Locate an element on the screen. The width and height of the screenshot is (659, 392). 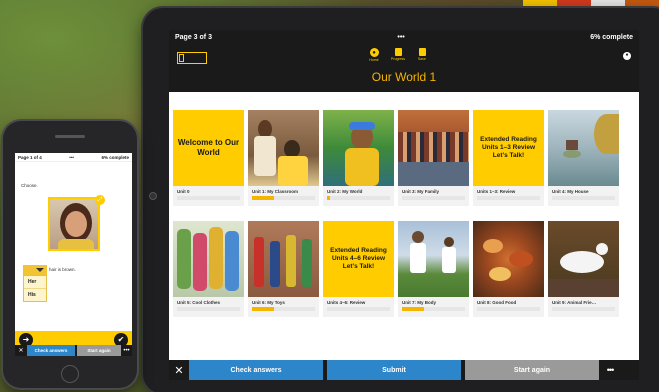
tablet-camera is located at coordinates (153, 196).